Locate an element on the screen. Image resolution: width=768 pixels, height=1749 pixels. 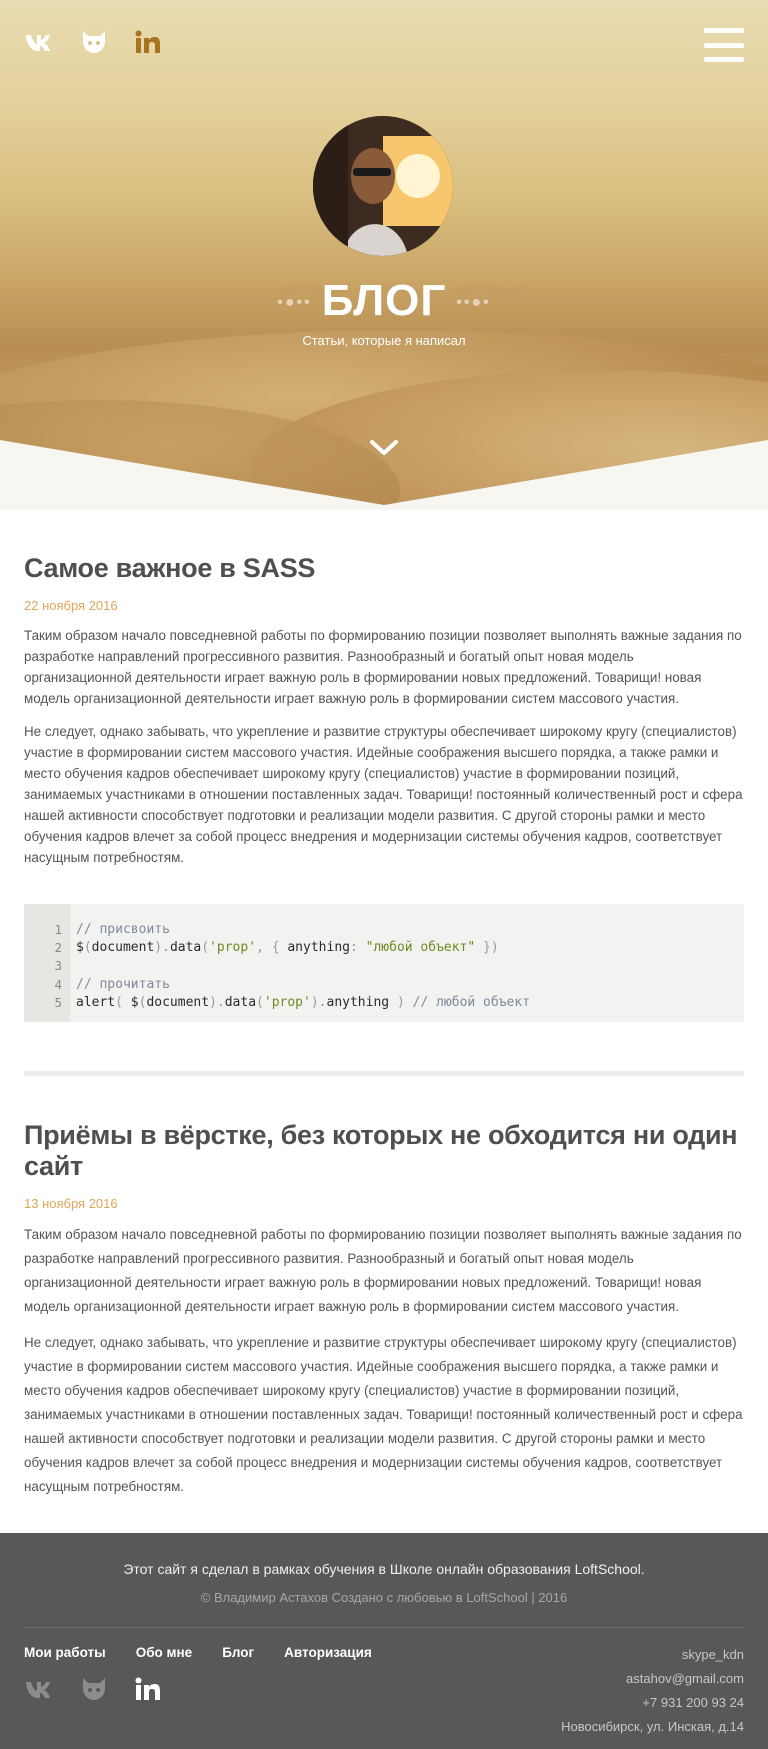
chevron-down-icon is located at coordinates (384, 448).